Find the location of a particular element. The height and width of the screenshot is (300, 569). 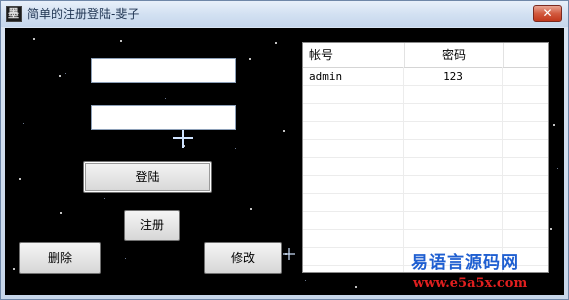

delete-button: 删除 is located at coordinates (60, 258).